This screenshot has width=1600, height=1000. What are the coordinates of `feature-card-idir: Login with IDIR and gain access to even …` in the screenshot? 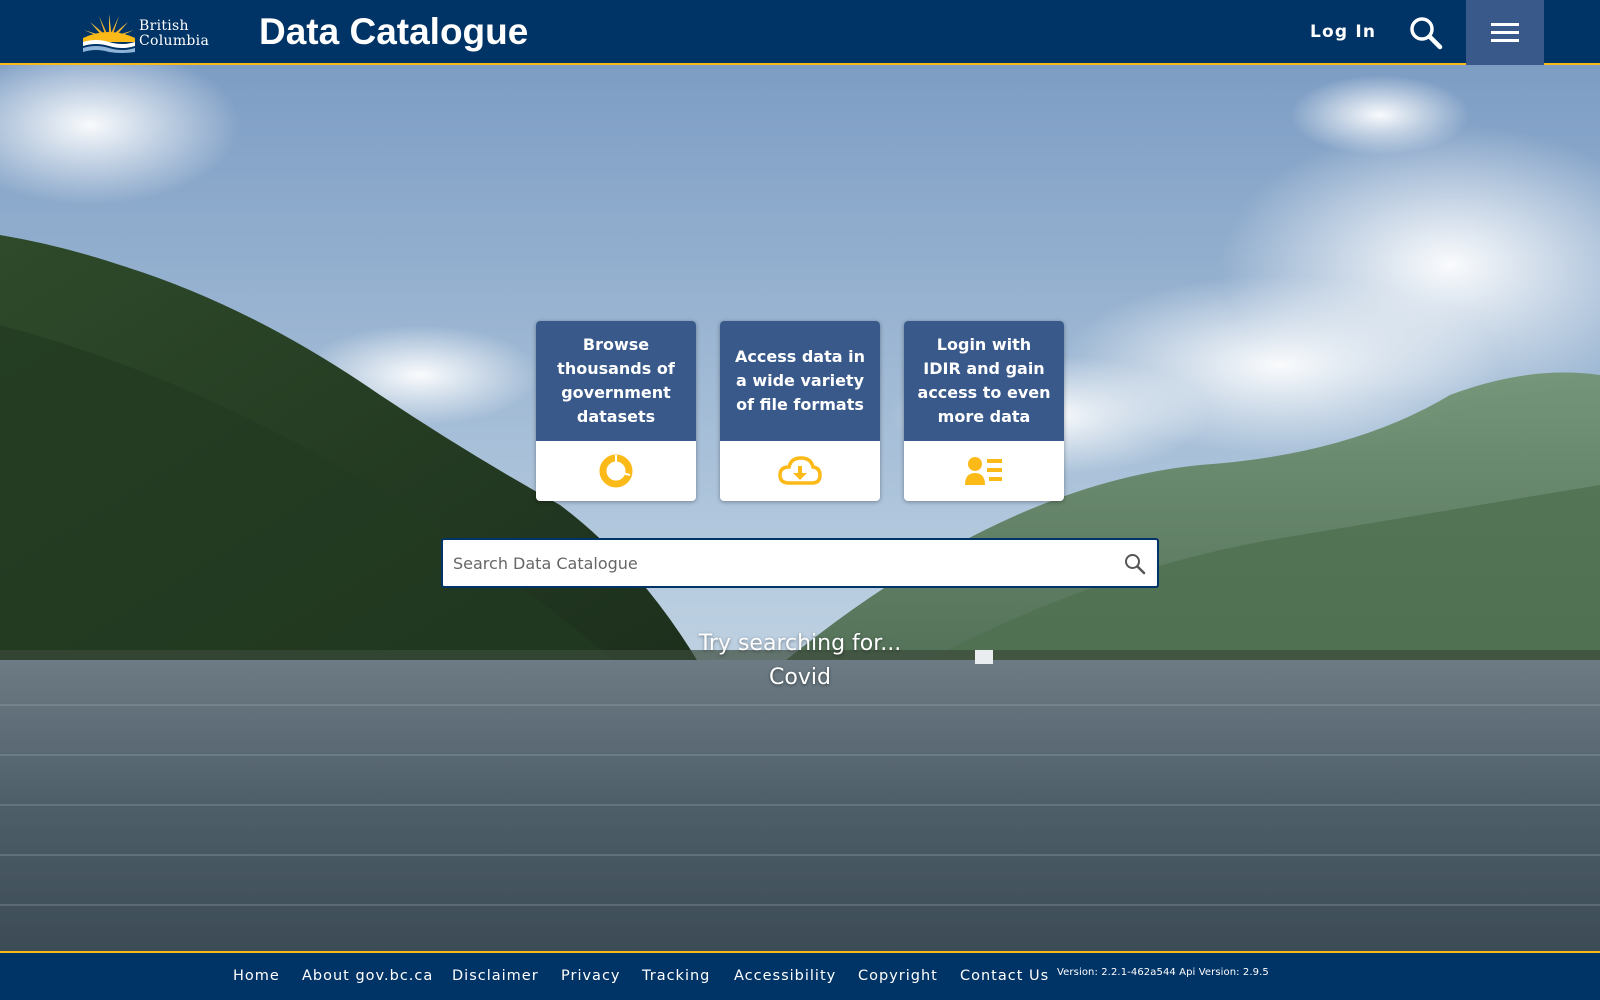 It's located at (984, 411).